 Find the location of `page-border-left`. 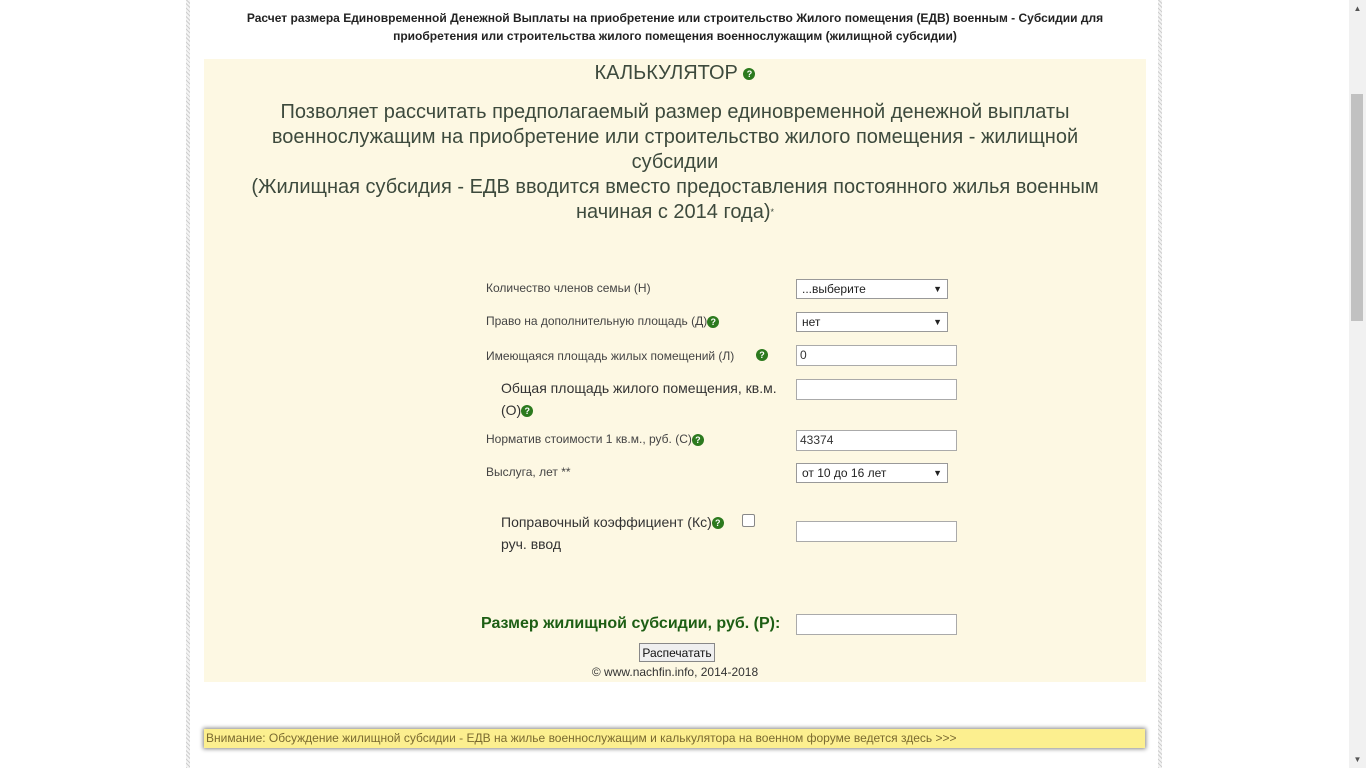

page-border-left is located at coordinates (188, 384).